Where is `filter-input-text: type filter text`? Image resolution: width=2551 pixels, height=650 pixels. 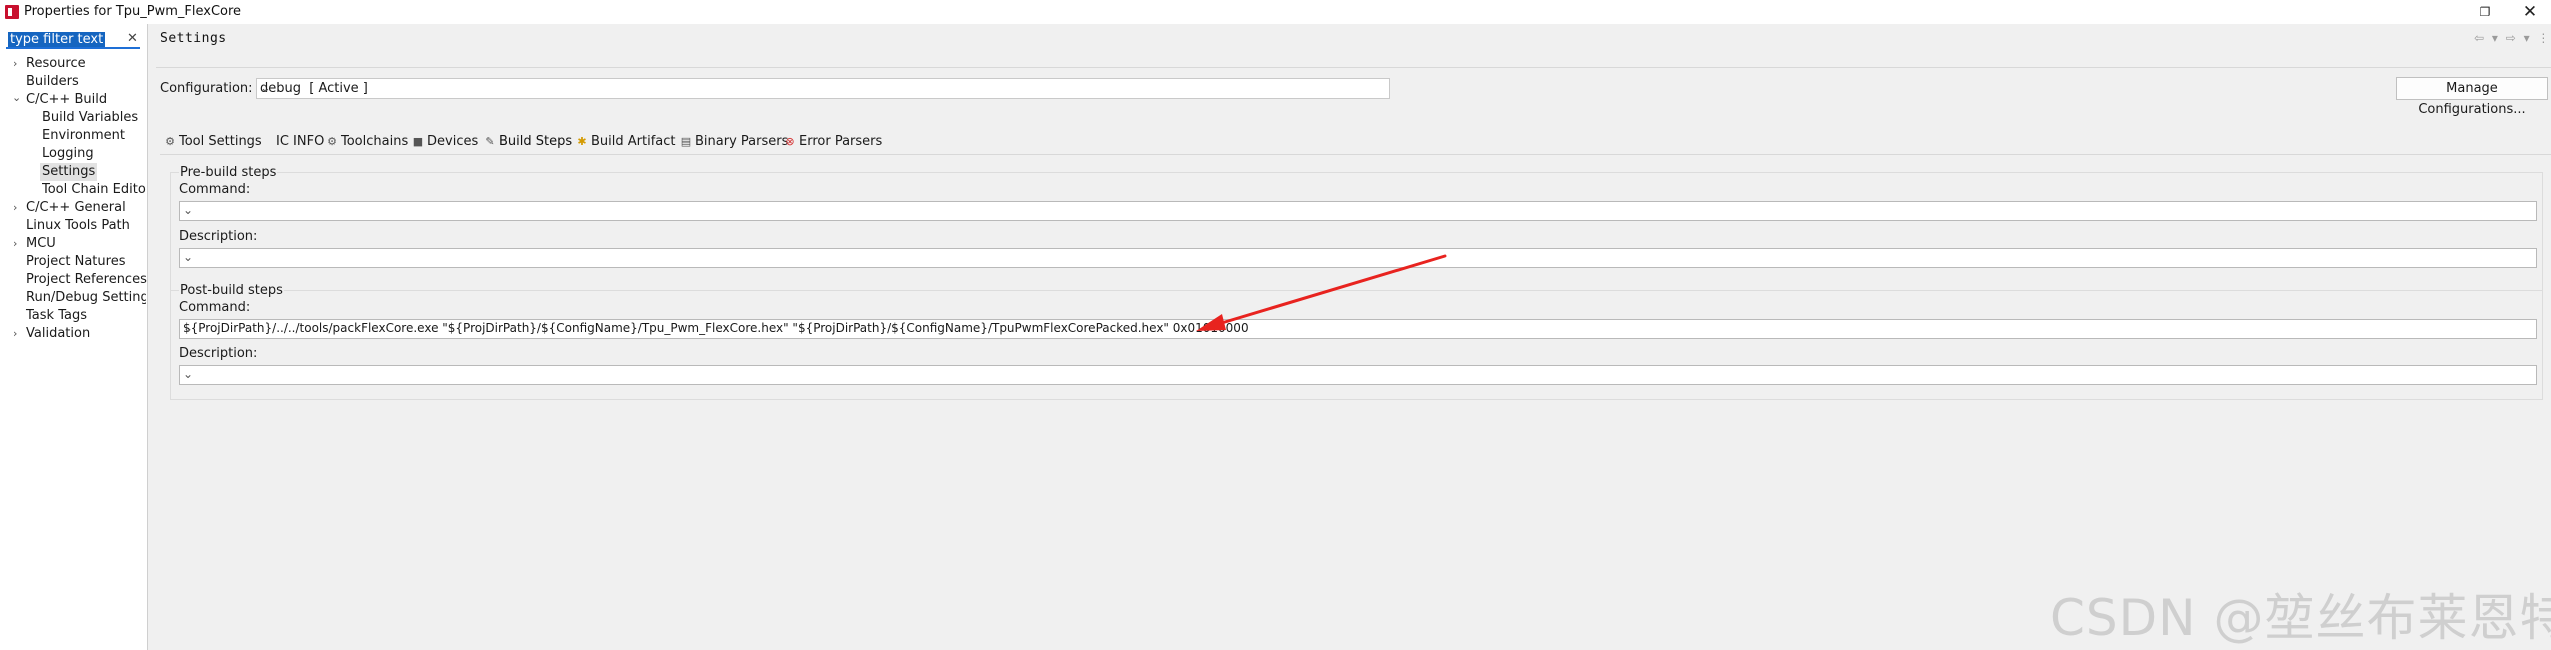
filter-input-text: type filter text is located at coordinates (57, 39).